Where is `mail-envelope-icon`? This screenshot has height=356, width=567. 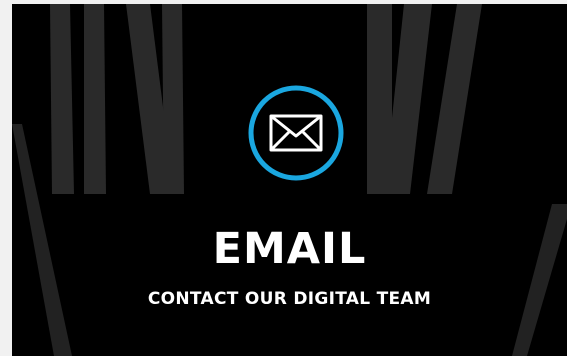
mail-envelope-icon is located at coordinates (296, 133).